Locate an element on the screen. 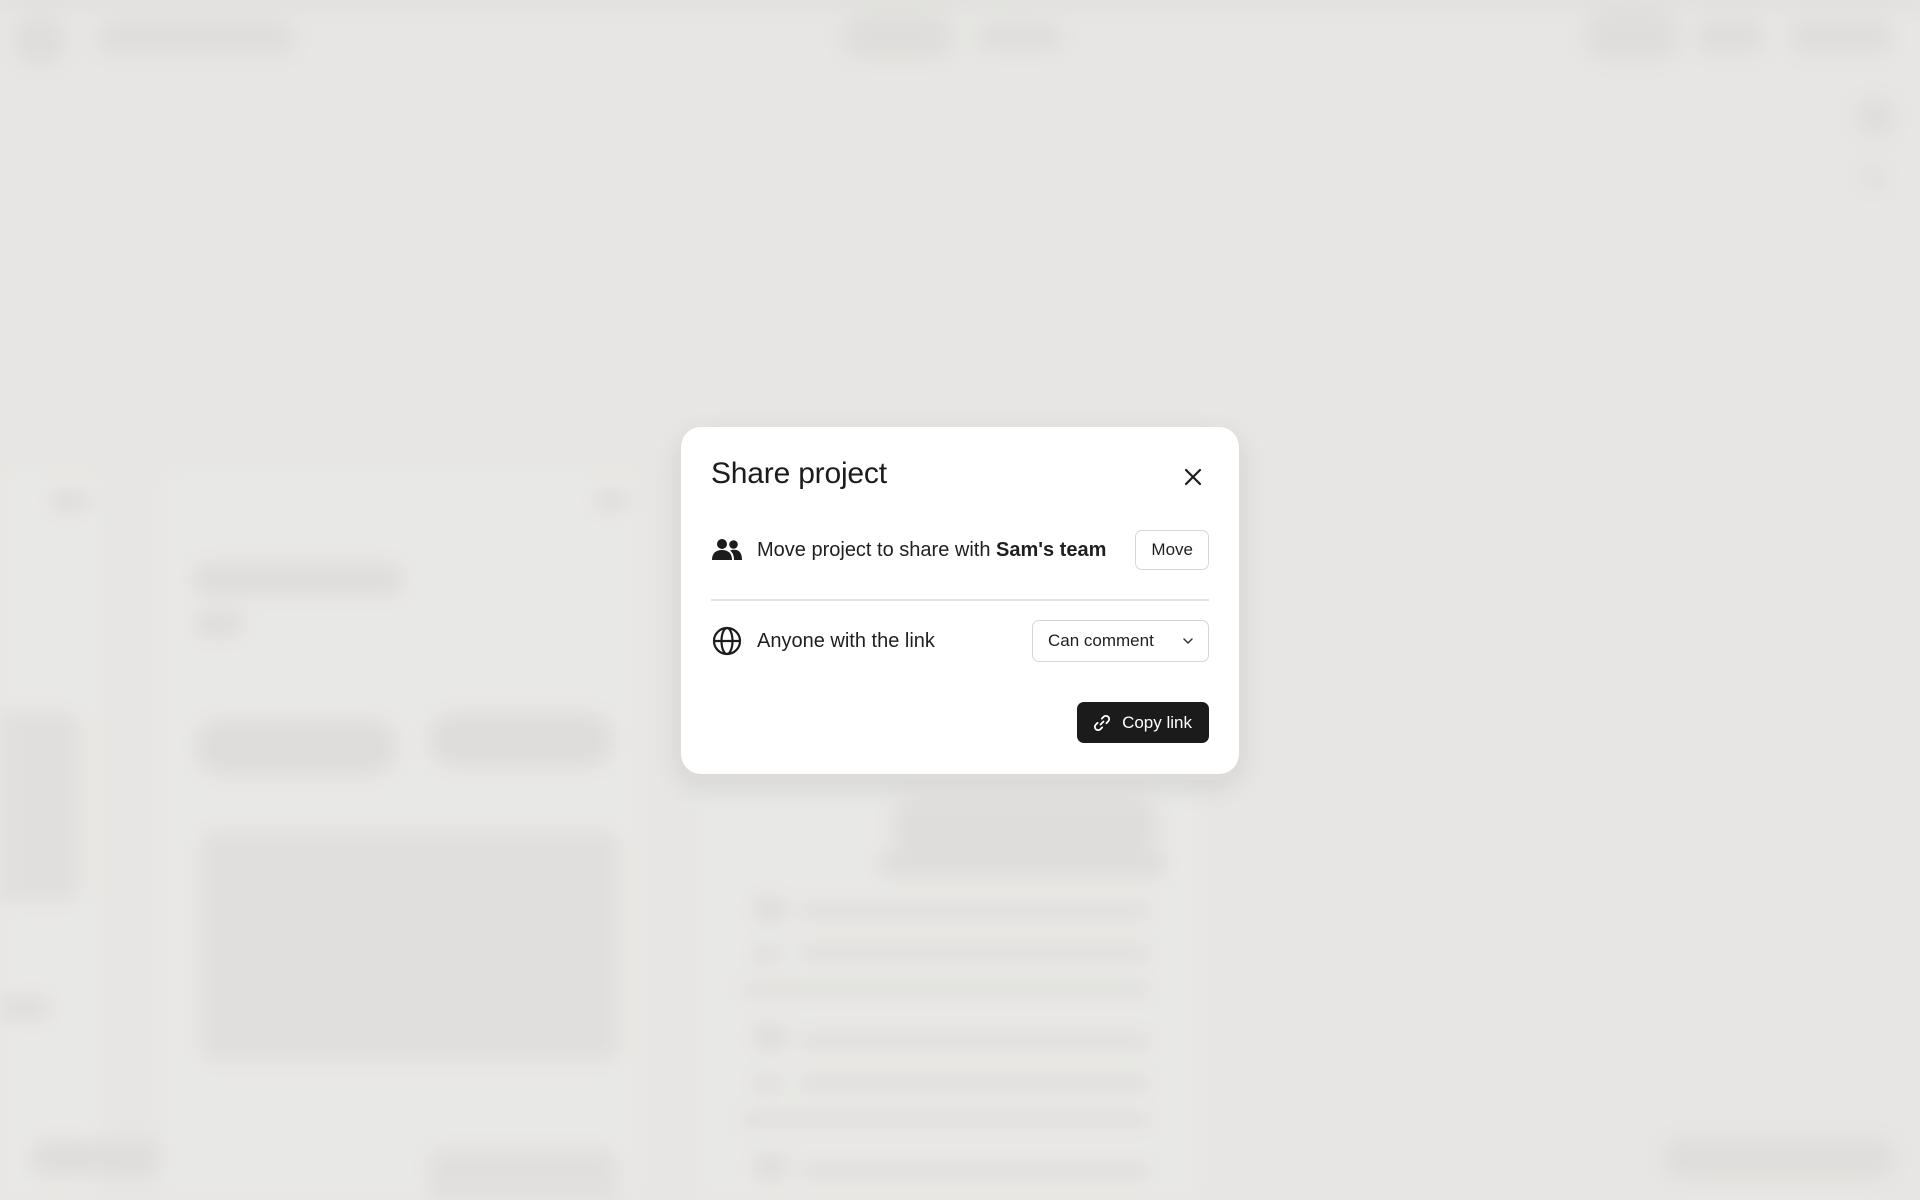 This screenshot has height=1200, width=1920. people-icon is located at coordinates (727, 550).